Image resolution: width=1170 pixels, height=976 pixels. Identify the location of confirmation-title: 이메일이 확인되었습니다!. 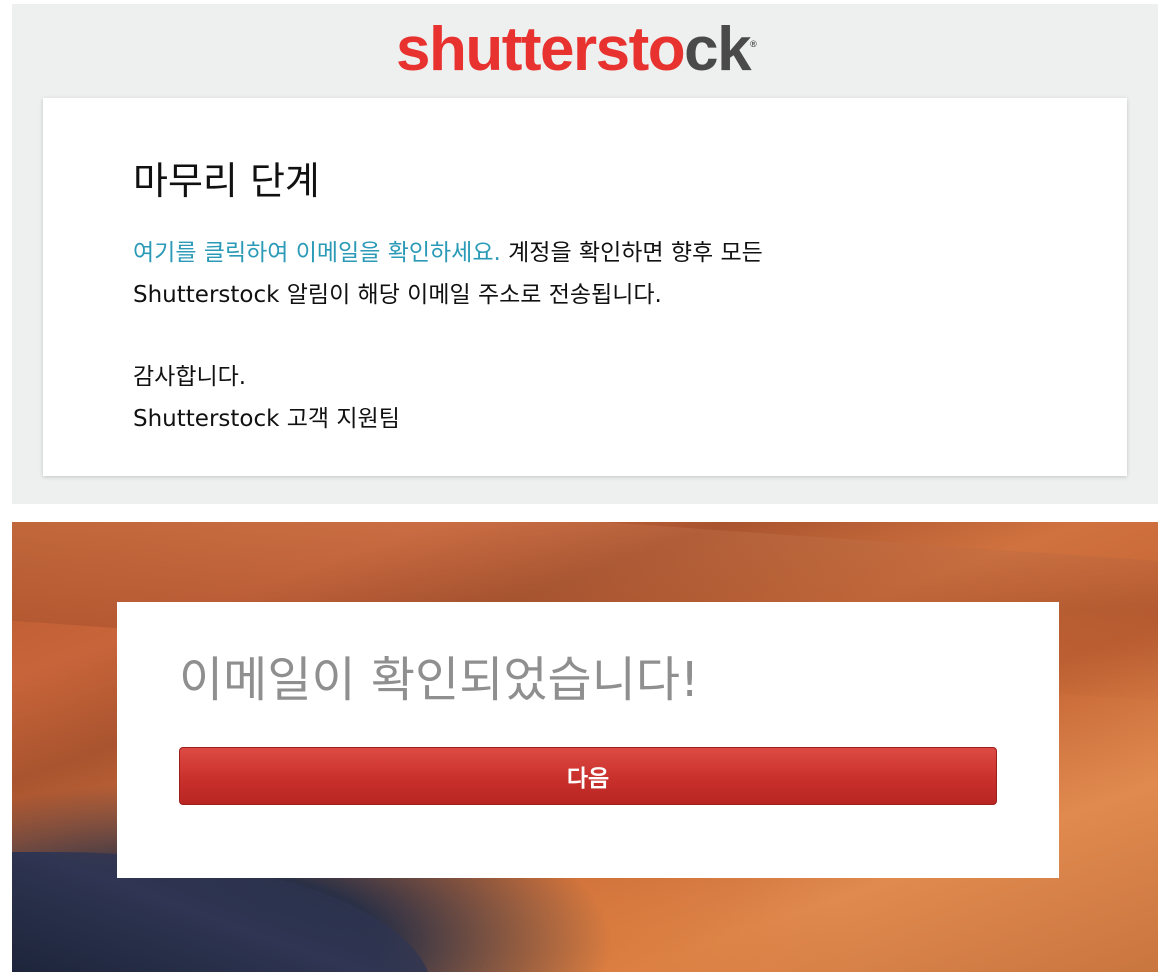
(439, 680).